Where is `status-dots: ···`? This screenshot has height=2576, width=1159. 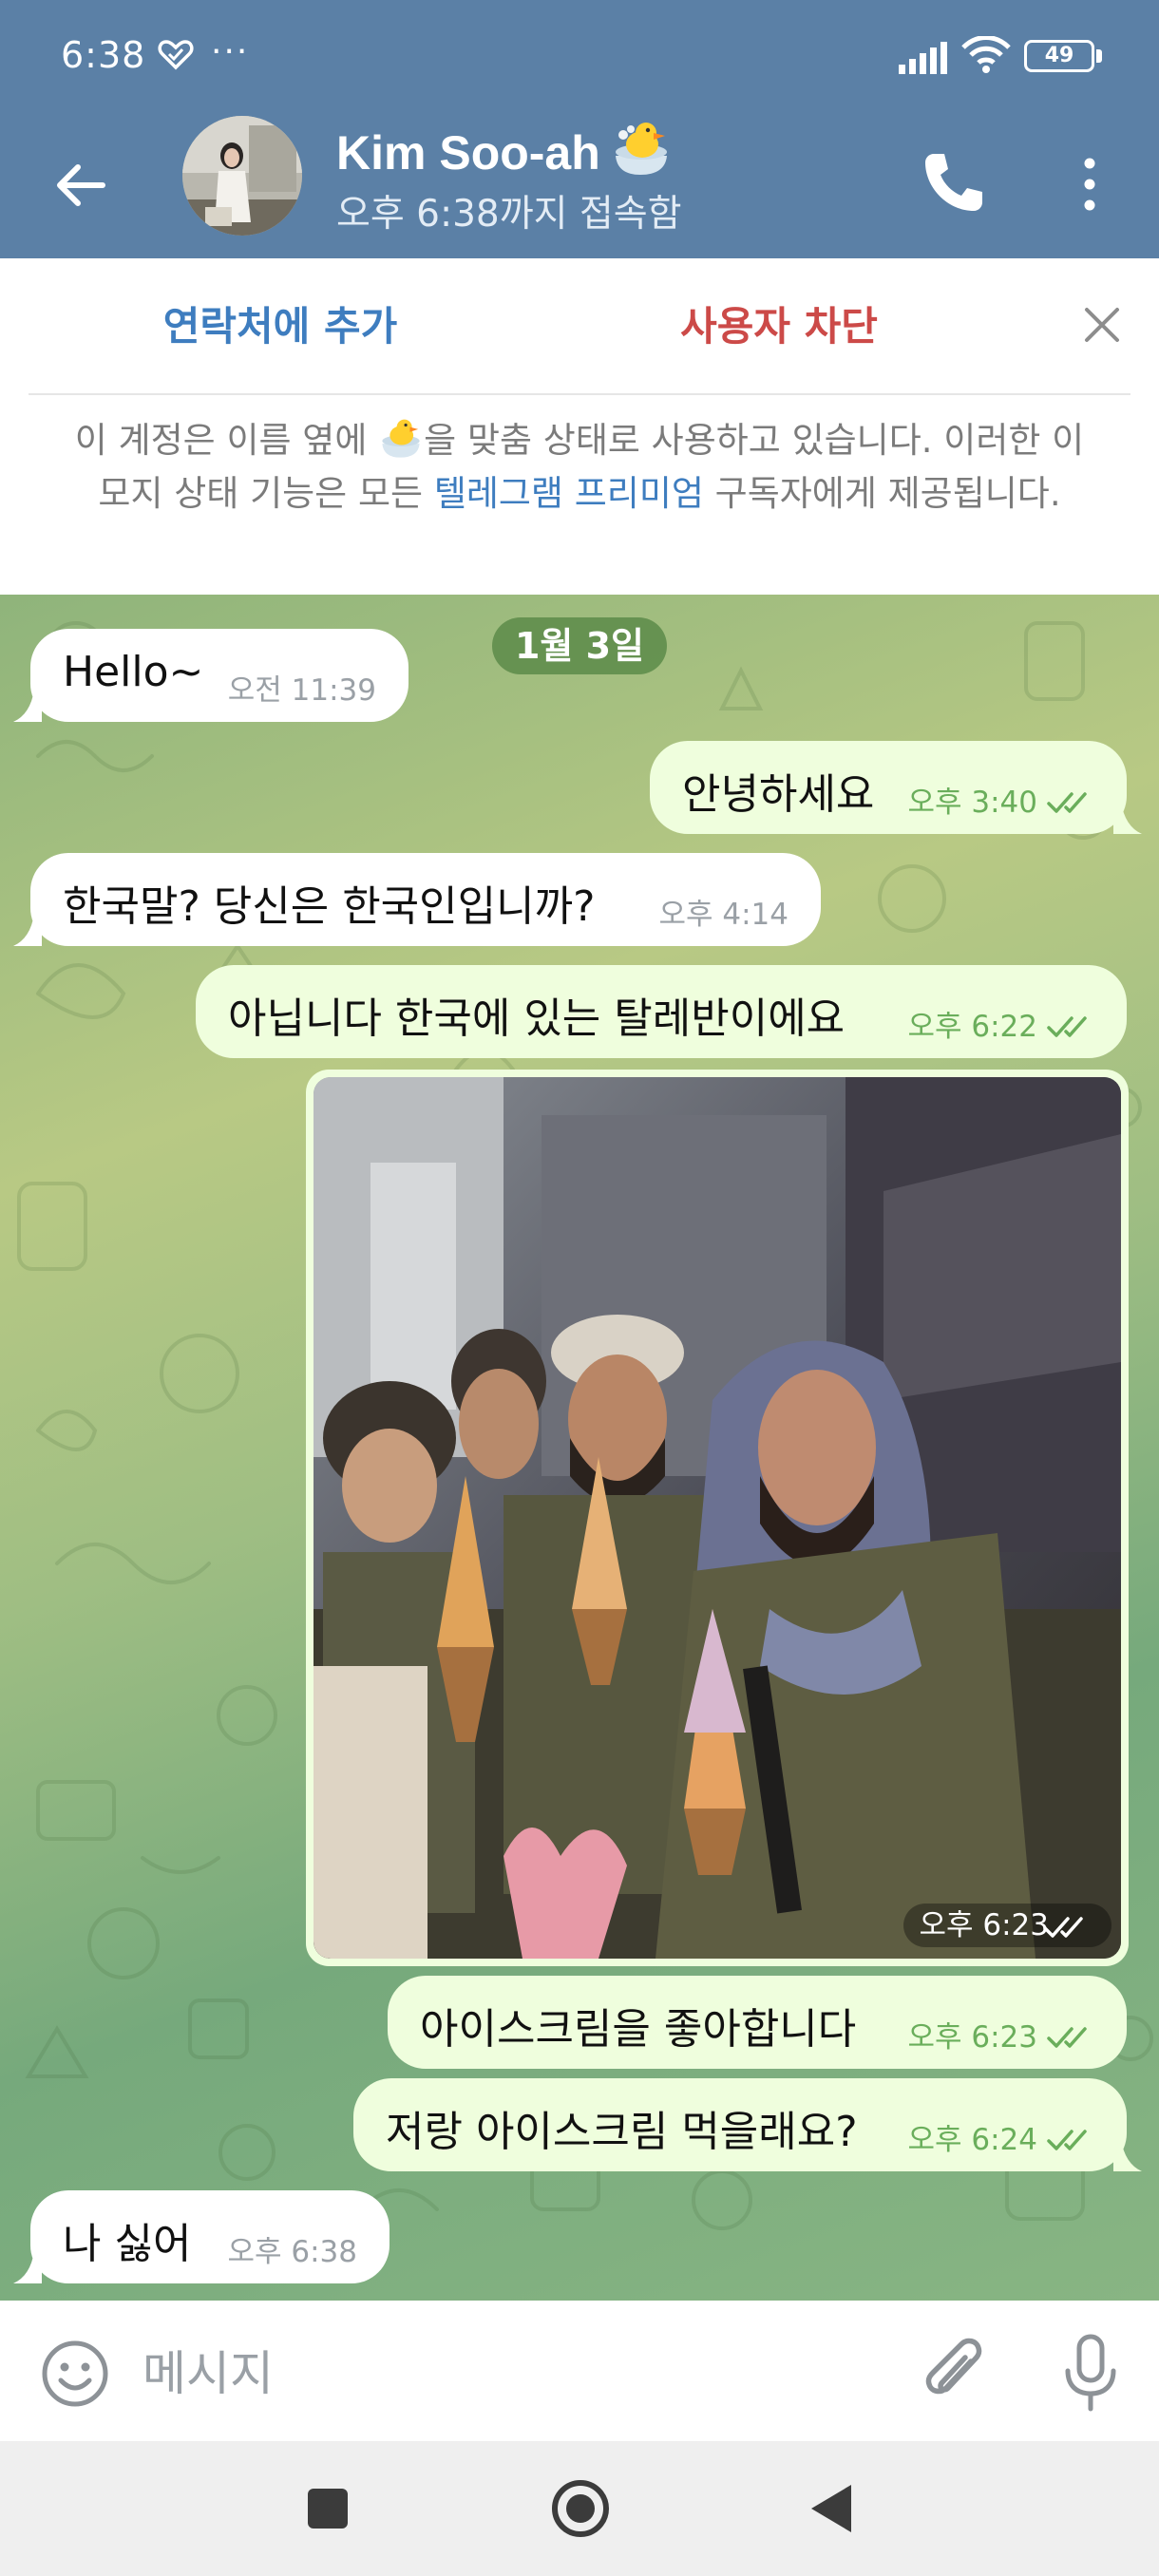
status-dots: ··· is located at coordinates (230, 51).